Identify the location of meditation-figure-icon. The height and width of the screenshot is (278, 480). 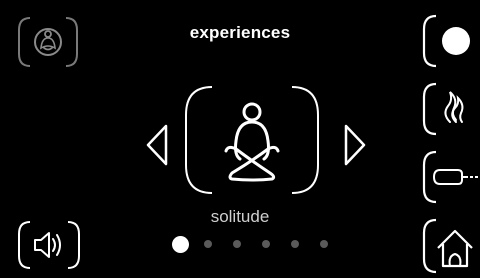
(252, 140).